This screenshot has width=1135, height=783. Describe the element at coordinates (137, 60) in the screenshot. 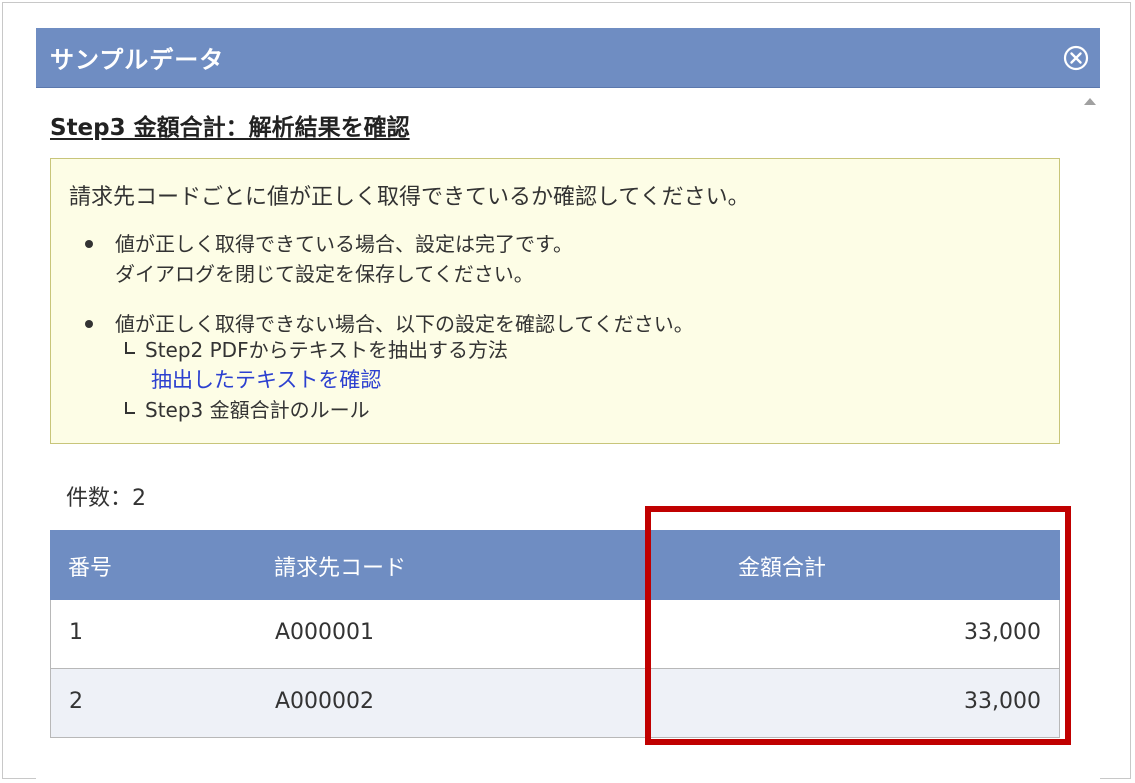

I see `dialog-title: サンプルデータ` at that location.